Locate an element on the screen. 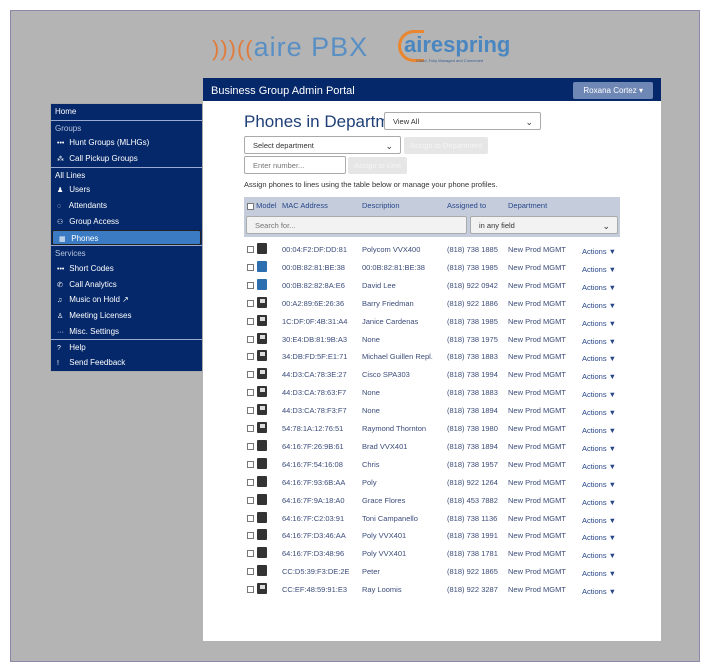 This screenshot has height=672, width=711. mac-address: 54:78:1A:12:76:51 is located at coordinates (312, 428).